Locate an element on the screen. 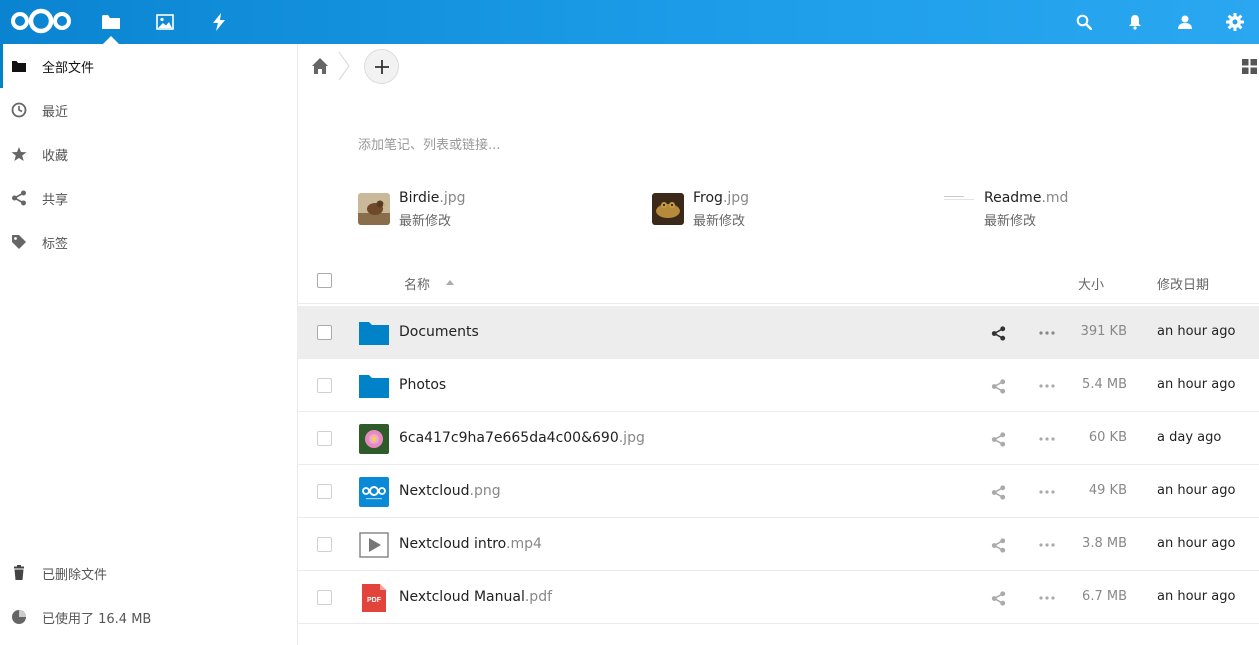 The width and height of the screenshot is (1259, 645). sidebar-item-quota: 已使用了 16.4 MB is located at coordinates (148, 617).